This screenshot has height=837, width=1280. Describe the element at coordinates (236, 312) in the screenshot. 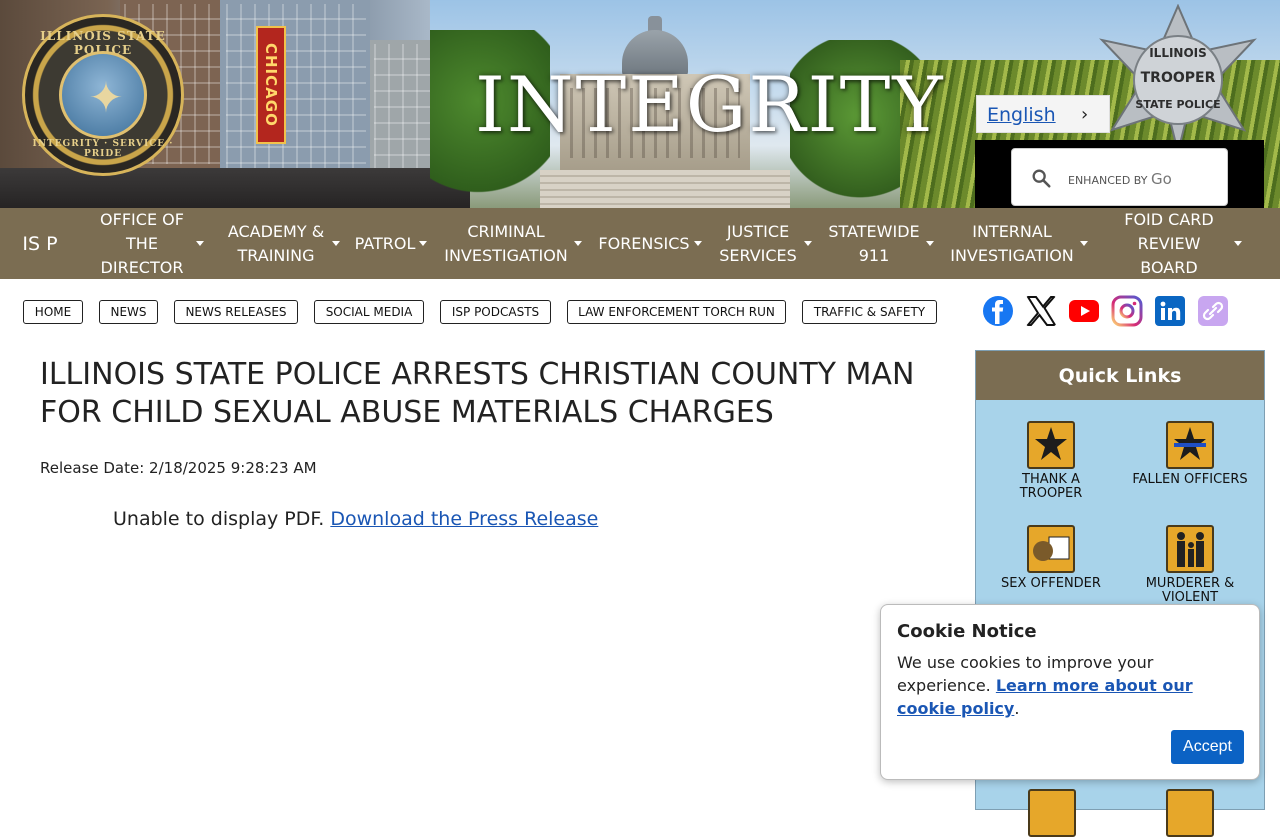

I see `util-link-news-releases: NEWS RELEASES` at that location.